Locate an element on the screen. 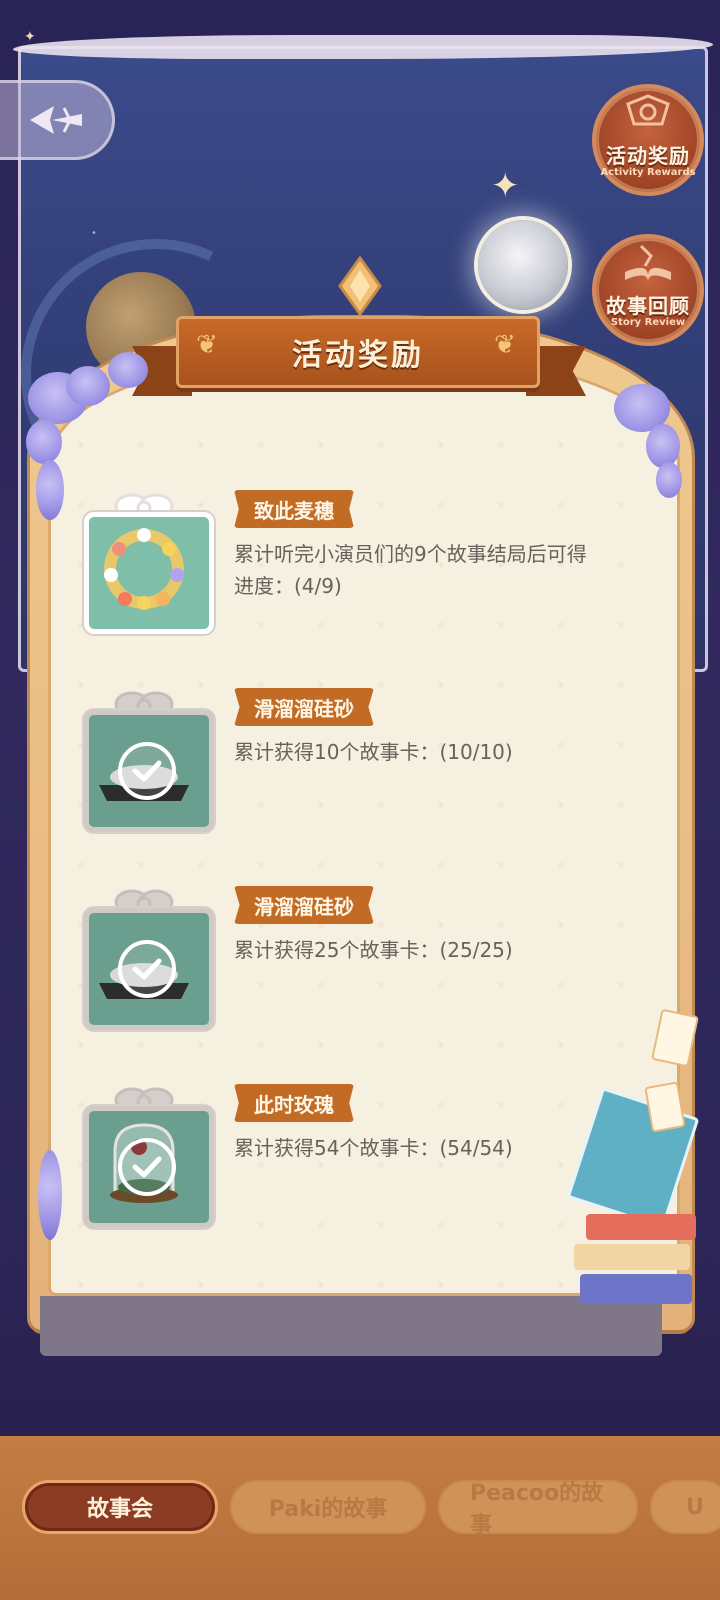  laurel-right-icon: ❦ is located at coordinates (505, 345).